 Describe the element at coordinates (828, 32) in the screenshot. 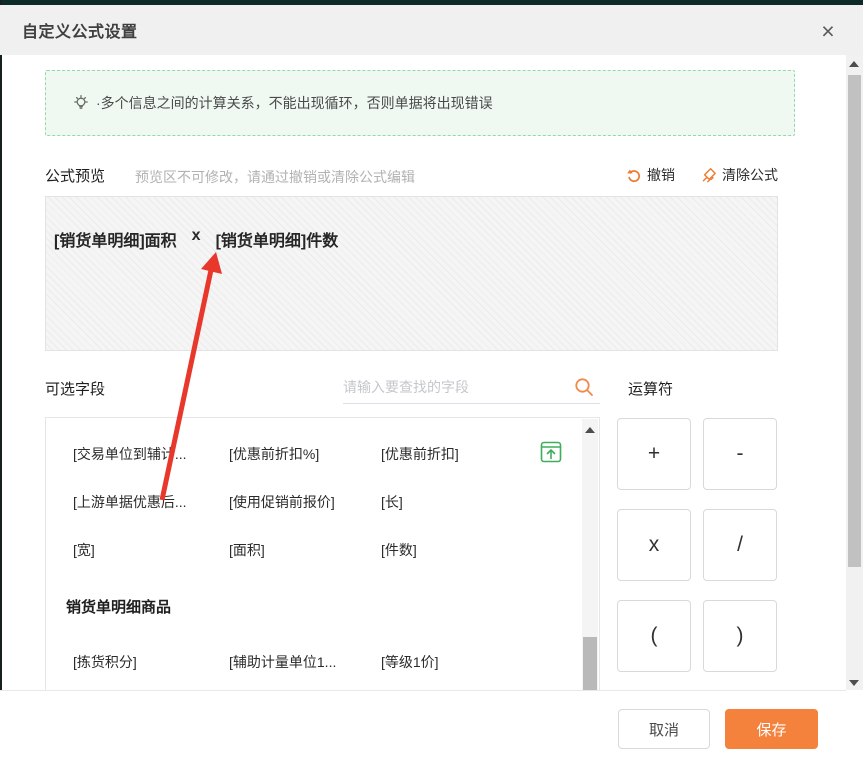

I see `close-icon: ×` at that location.